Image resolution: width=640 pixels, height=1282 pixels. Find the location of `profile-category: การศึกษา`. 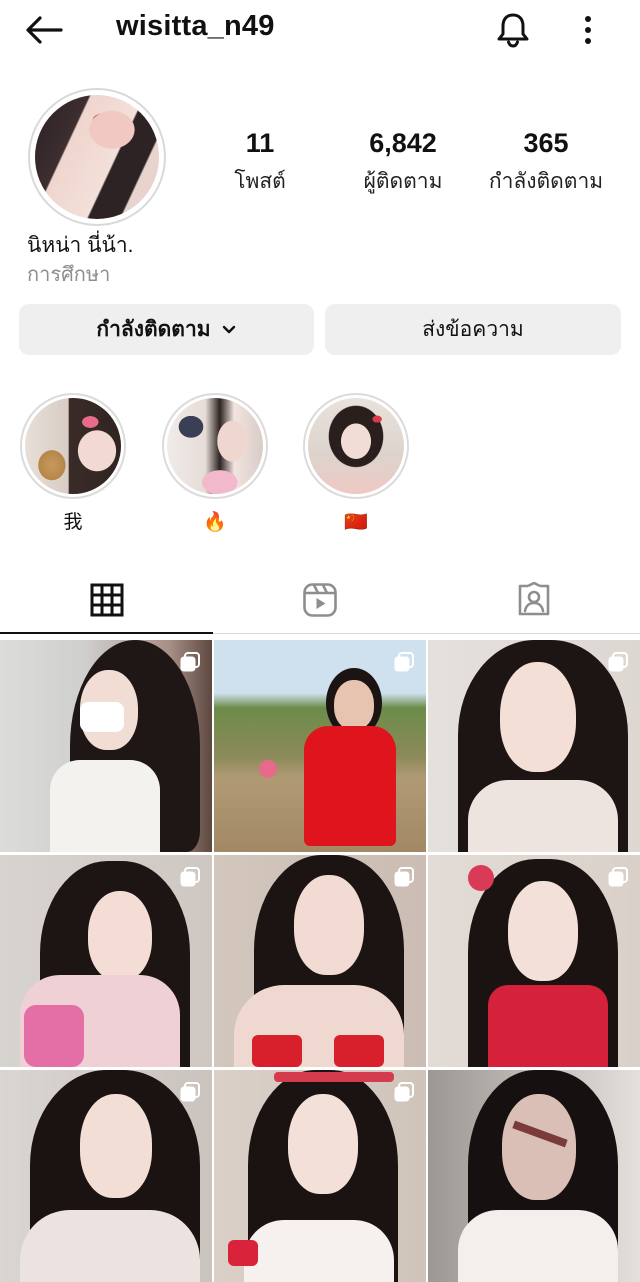

profile-category: การศึกษา is located at coordinates (69, 275).